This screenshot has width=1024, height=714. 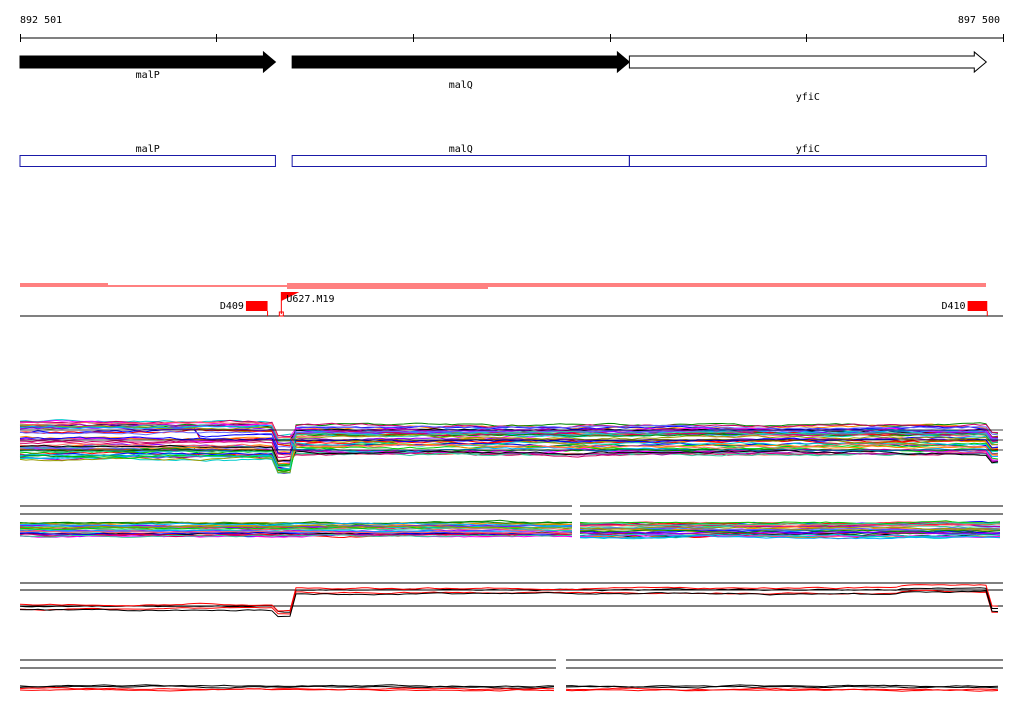 What do you see at coordinates (461, 149) in the screenshot?
I see `transcript-label: malQ` at bounding box center [461, 149].